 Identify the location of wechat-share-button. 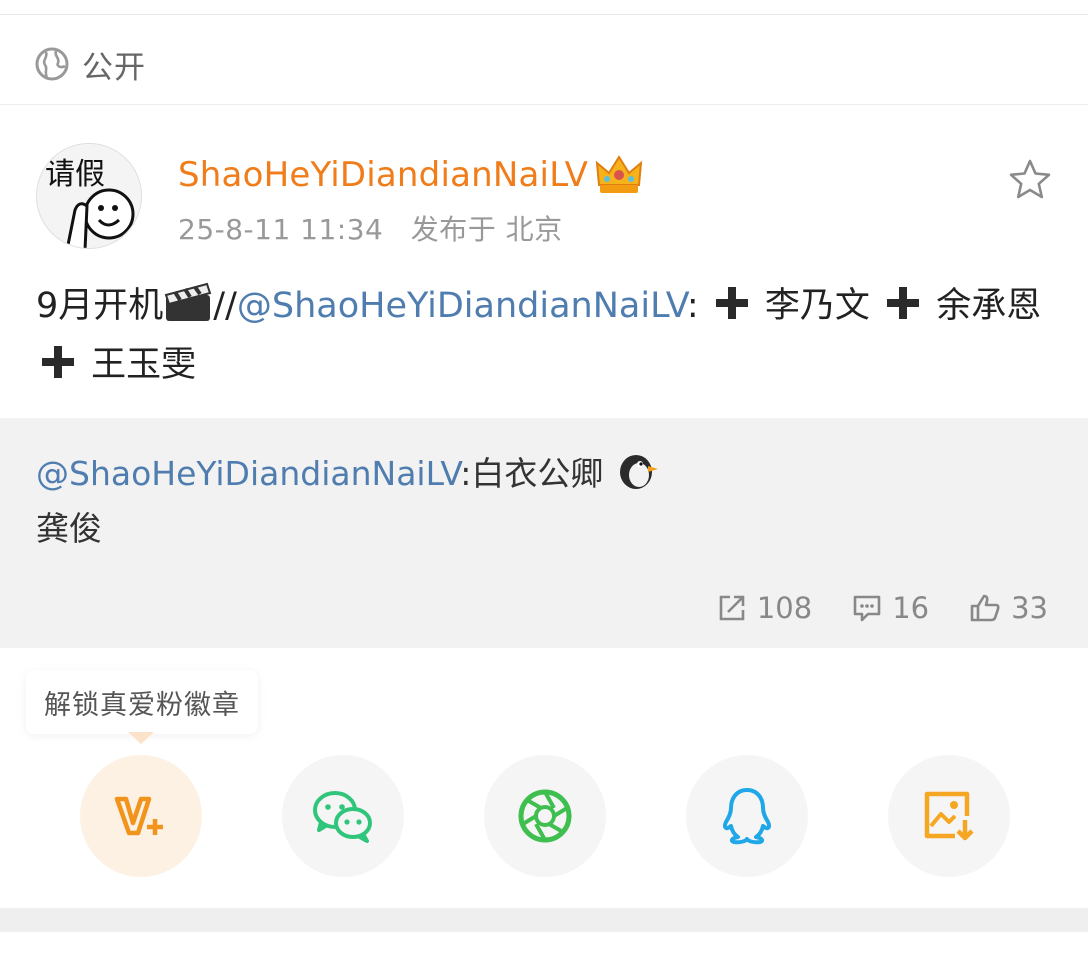
(343, 816).